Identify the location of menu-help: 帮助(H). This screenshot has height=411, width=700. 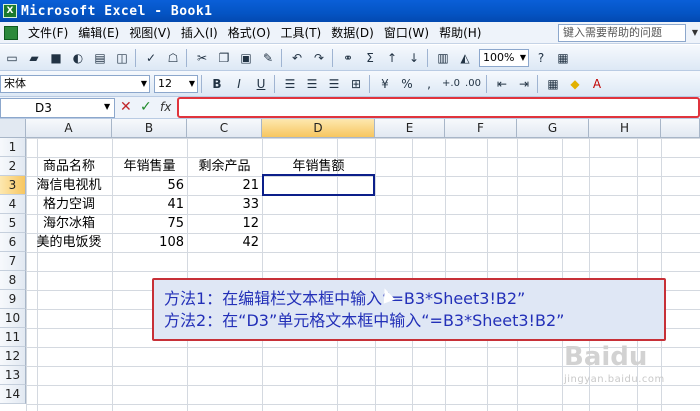
(460, 32).